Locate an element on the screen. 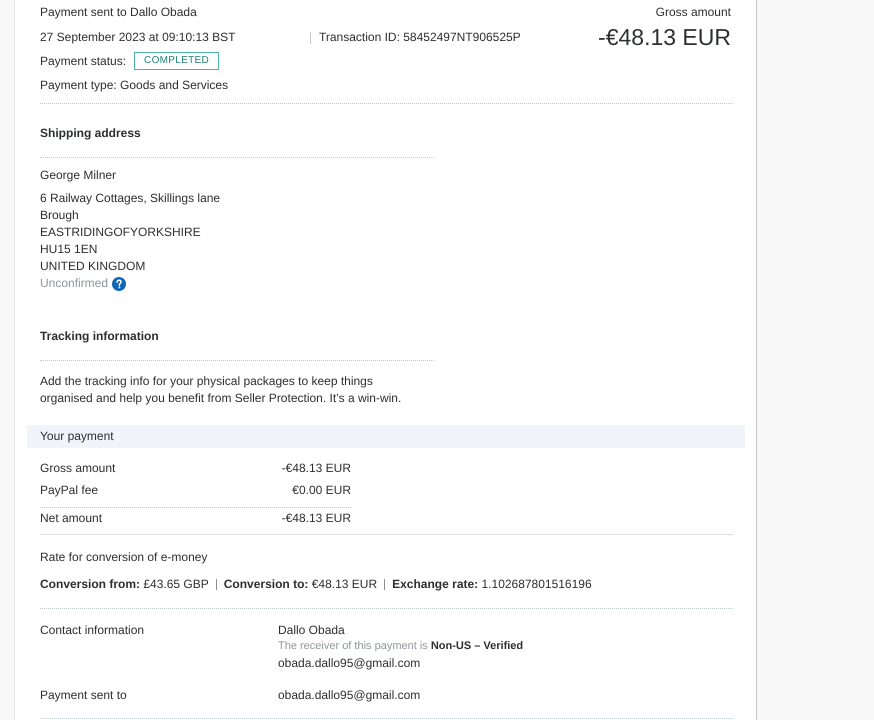 The width and height of the screenshot is (874, 720). amount-label: PayPal fee is located at coordinates (69, 490).